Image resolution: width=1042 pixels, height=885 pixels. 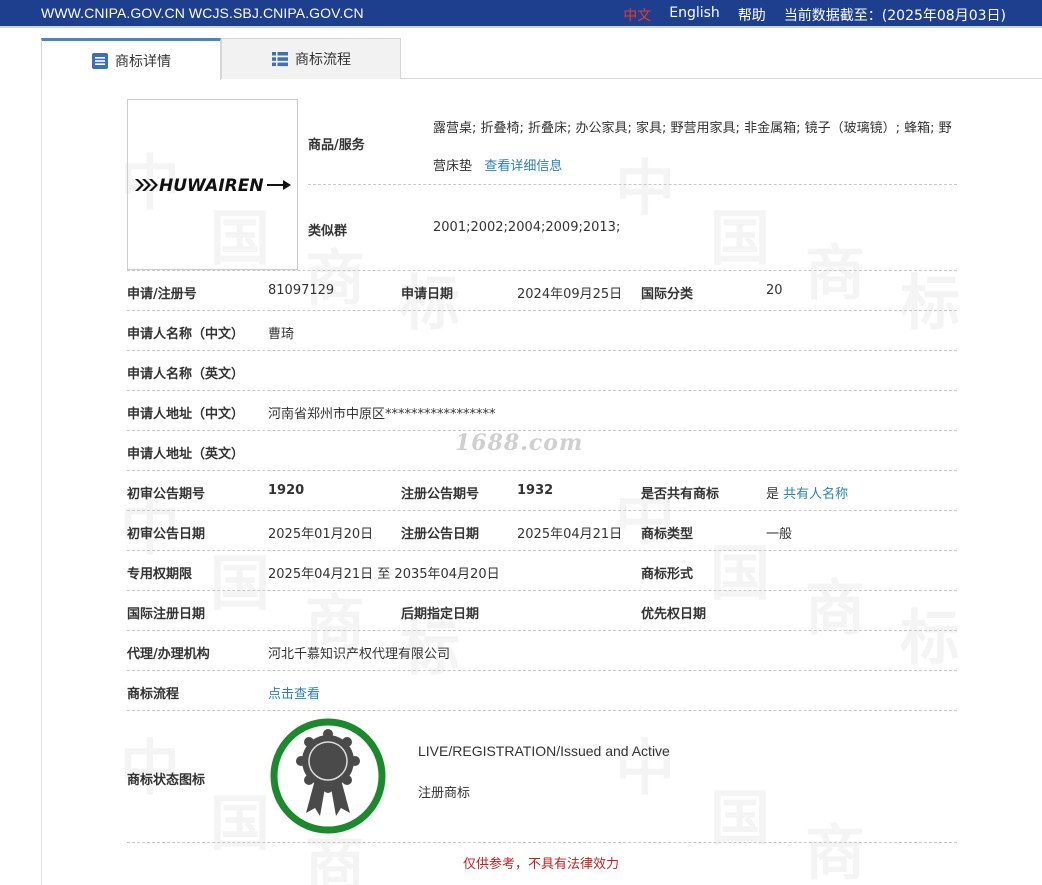 What do you see at coordinates (160, 574) in the screenshot?
I see `exclusive-label: 专用权期限` at bounding box center [160, 574].